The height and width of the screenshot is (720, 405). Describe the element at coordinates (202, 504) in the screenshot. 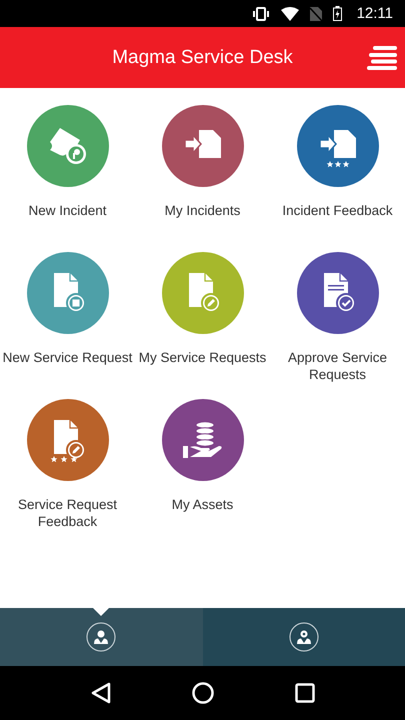

I see `tile-label: My Assets` at that location.